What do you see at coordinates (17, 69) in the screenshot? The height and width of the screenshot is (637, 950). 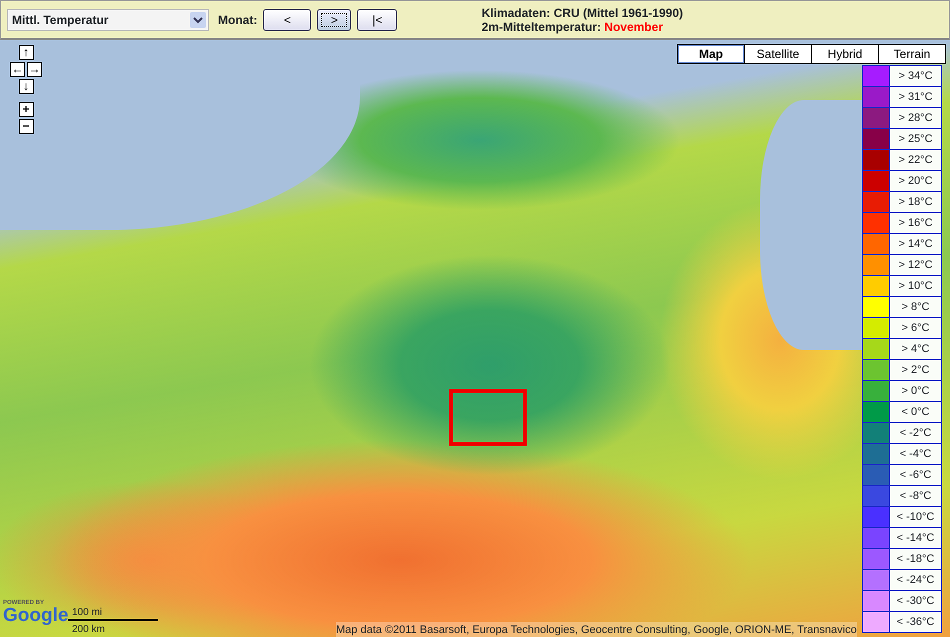 I see `pan-button: ←` at bounding box center [17, 69].